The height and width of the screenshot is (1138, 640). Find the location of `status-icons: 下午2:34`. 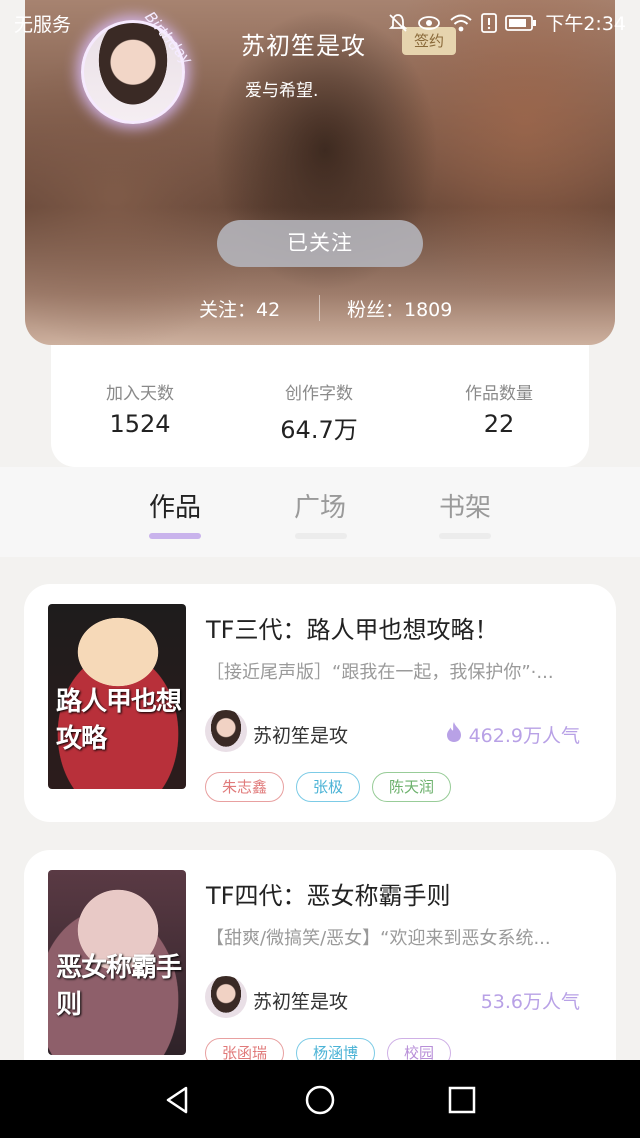

status-icons: 下午2:34 is located at coordinates (506, 22).